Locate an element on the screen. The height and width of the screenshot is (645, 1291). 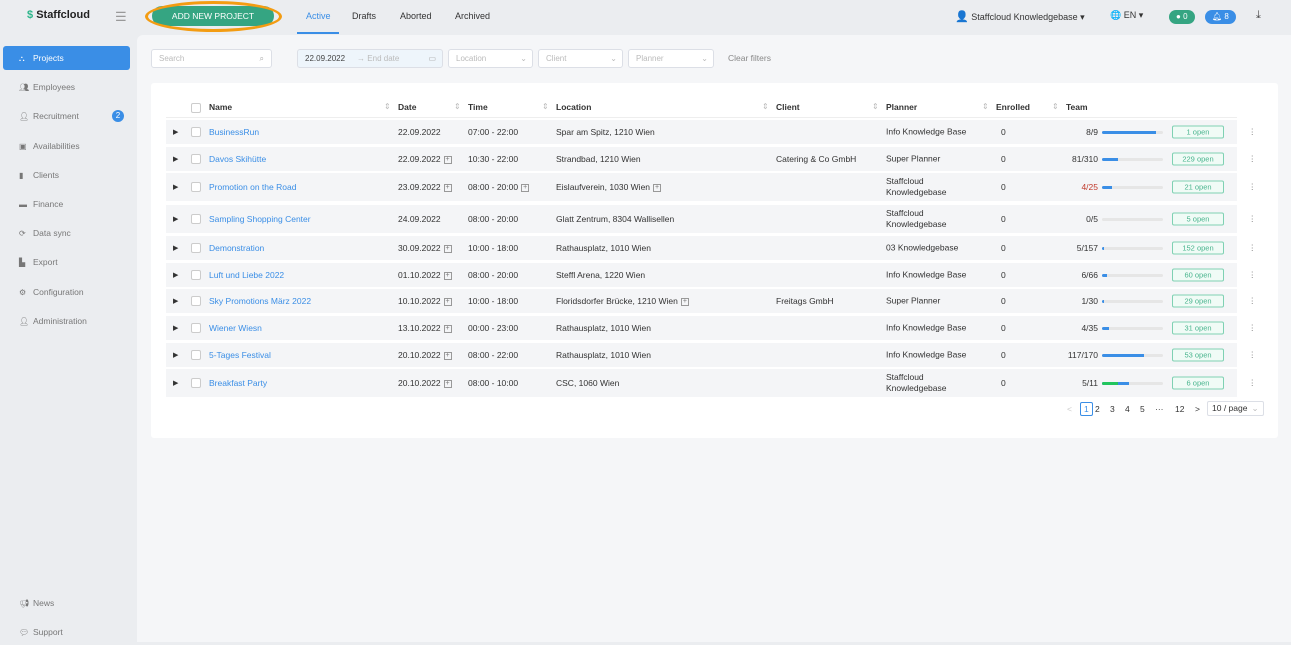
project-name-link: Promotion on the Road is located at coordinates (252, 187).